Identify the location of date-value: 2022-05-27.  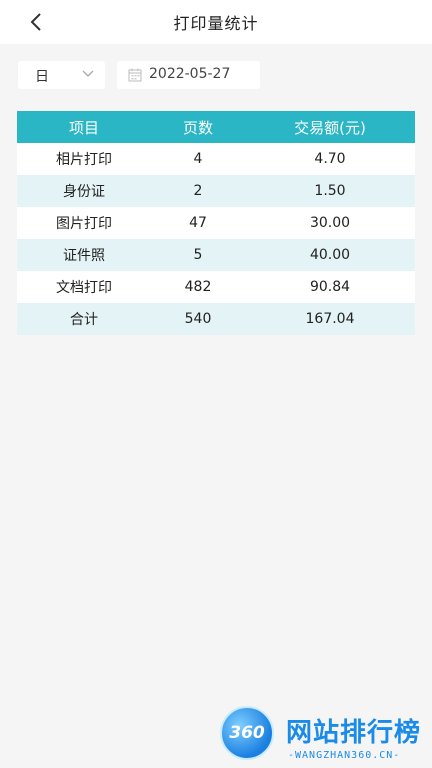
(190, 74).